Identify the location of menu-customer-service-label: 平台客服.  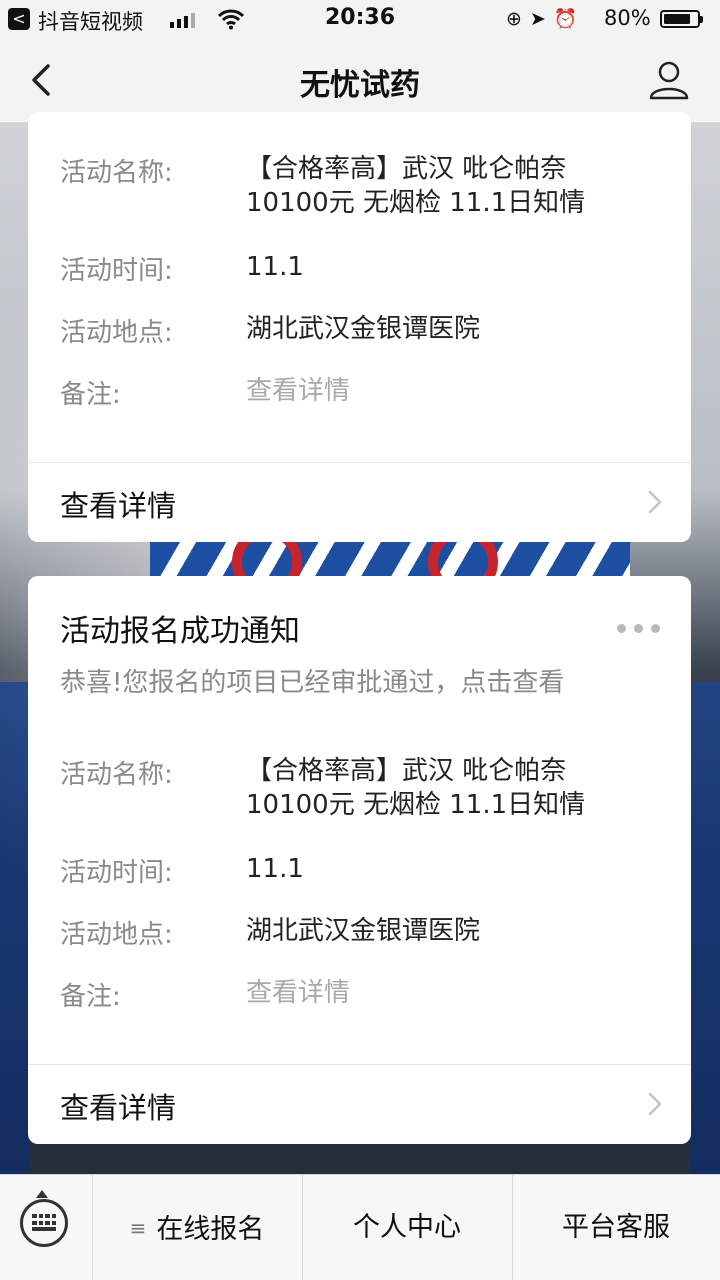
(616, 1227).